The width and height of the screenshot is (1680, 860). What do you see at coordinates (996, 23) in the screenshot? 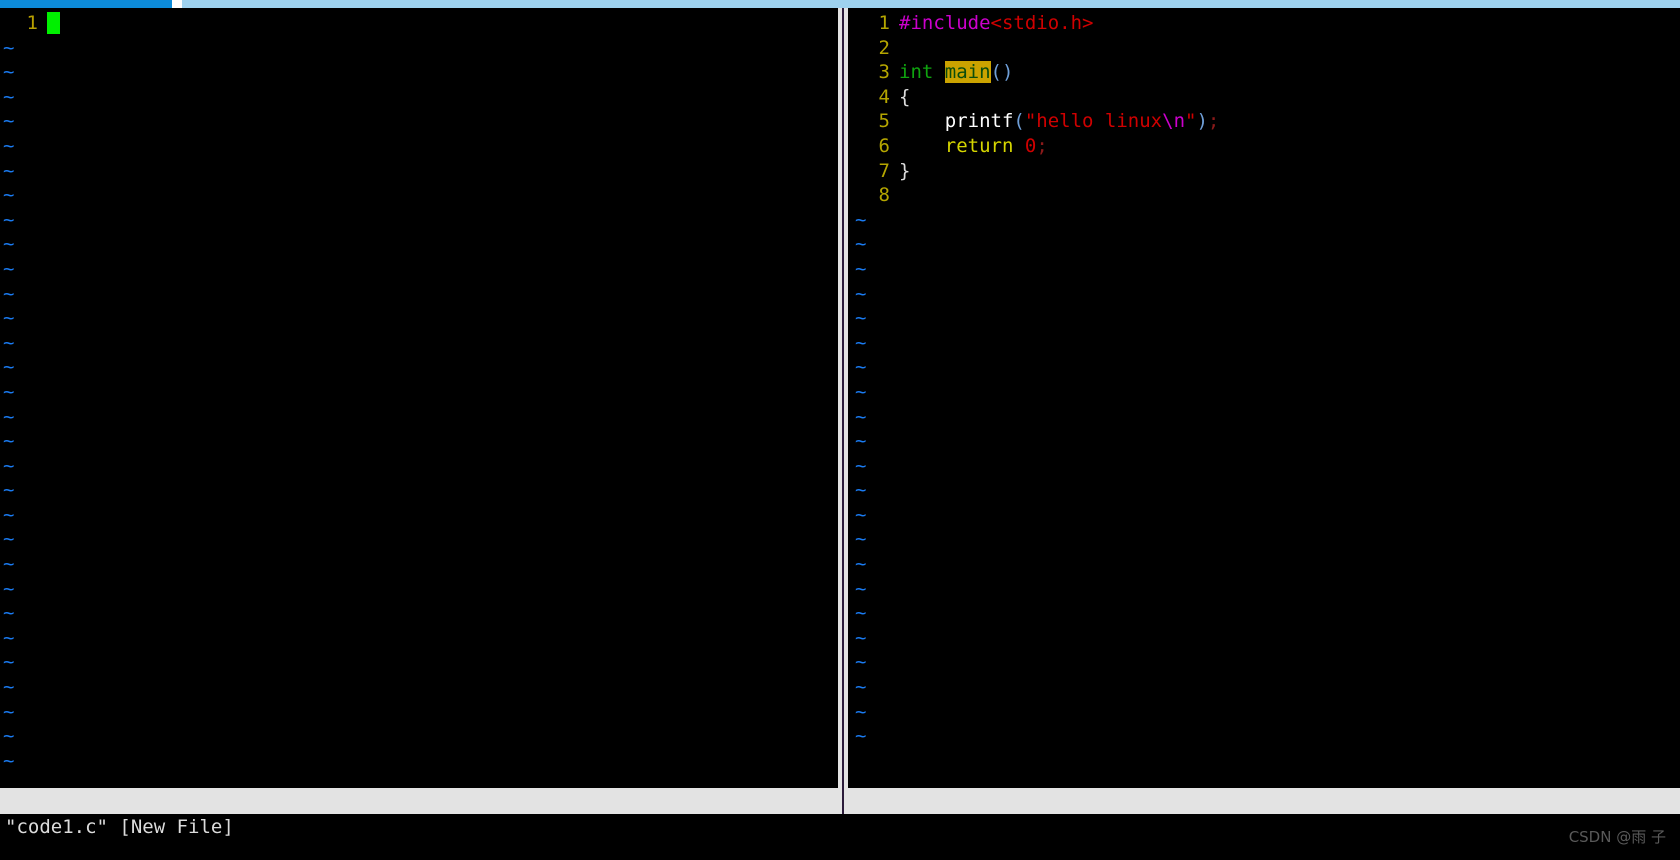
I see `line-content: #include<stdio.h>` at bounding box center [996, 23].